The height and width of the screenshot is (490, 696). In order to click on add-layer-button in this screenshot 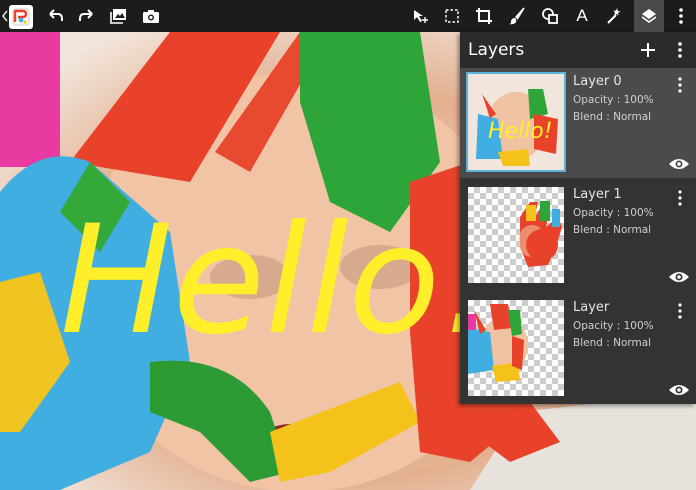, I will do `click(648, 50)`.